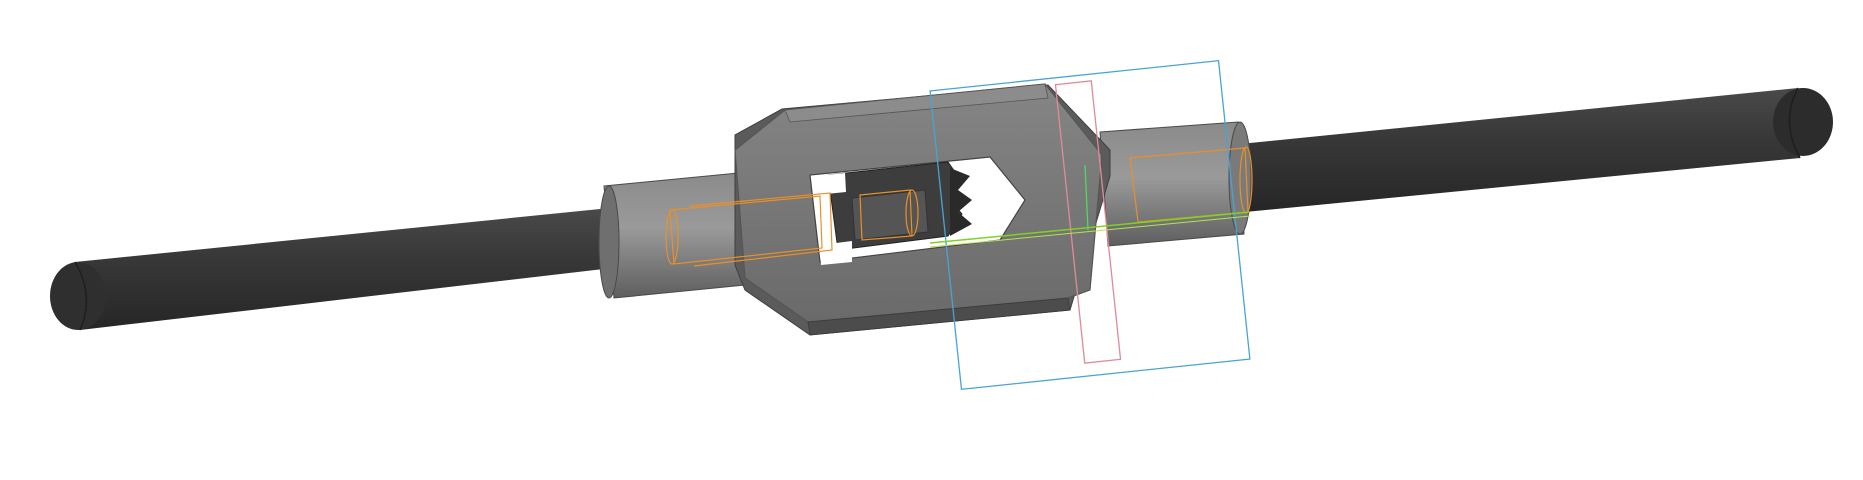 This screenshot has width=1863, height=480. I want to click on right-handle, so click(1536, 149).